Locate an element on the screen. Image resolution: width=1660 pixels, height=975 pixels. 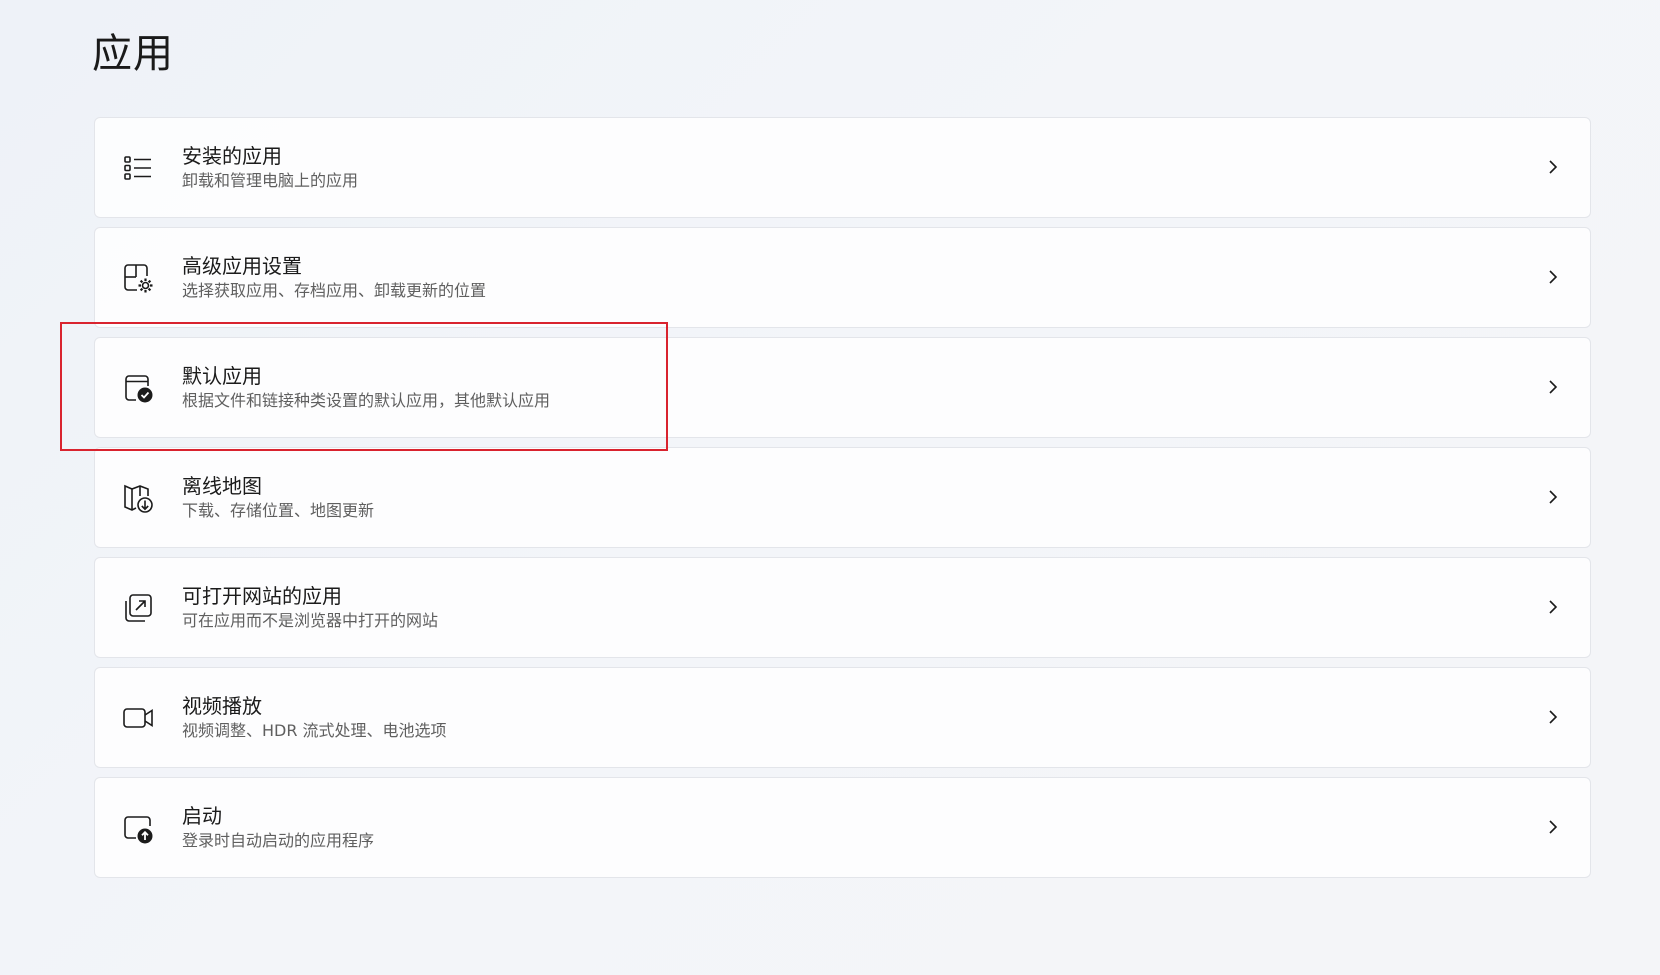
startup-item: 启动 登录时自动启动的应用程序 is located at coordinates (842, 827).